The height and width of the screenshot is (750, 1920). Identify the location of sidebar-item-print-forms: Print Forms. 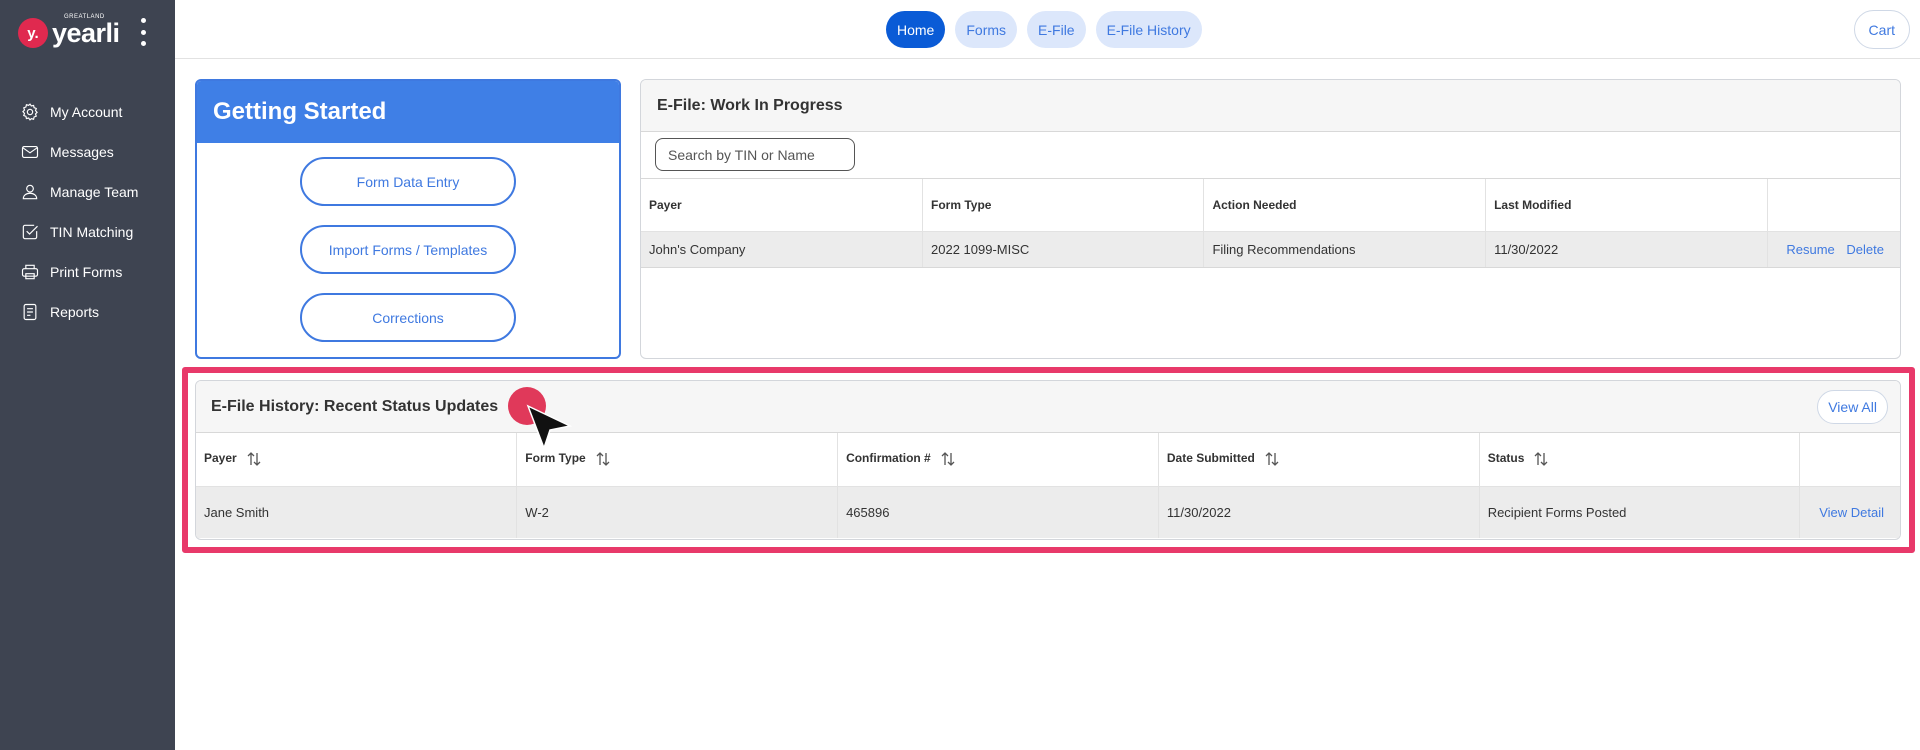
(87, 272).